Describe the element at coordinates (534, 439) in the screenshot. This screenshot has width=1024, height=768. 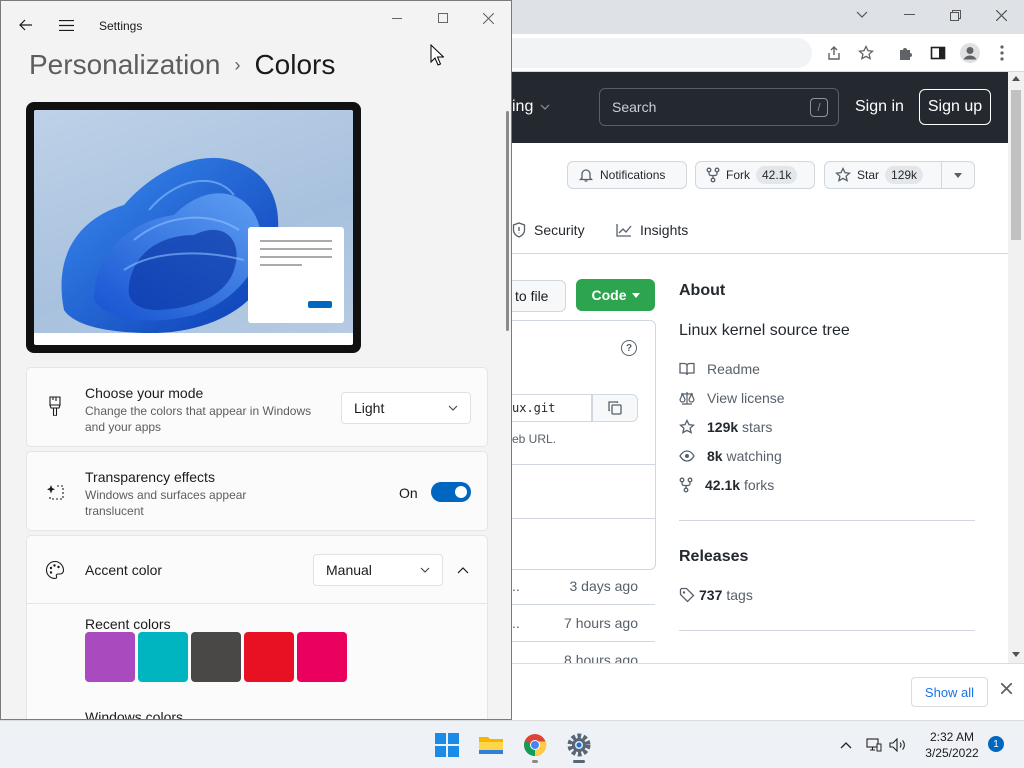
I see `web-url-hint: eb URL.` at that location.